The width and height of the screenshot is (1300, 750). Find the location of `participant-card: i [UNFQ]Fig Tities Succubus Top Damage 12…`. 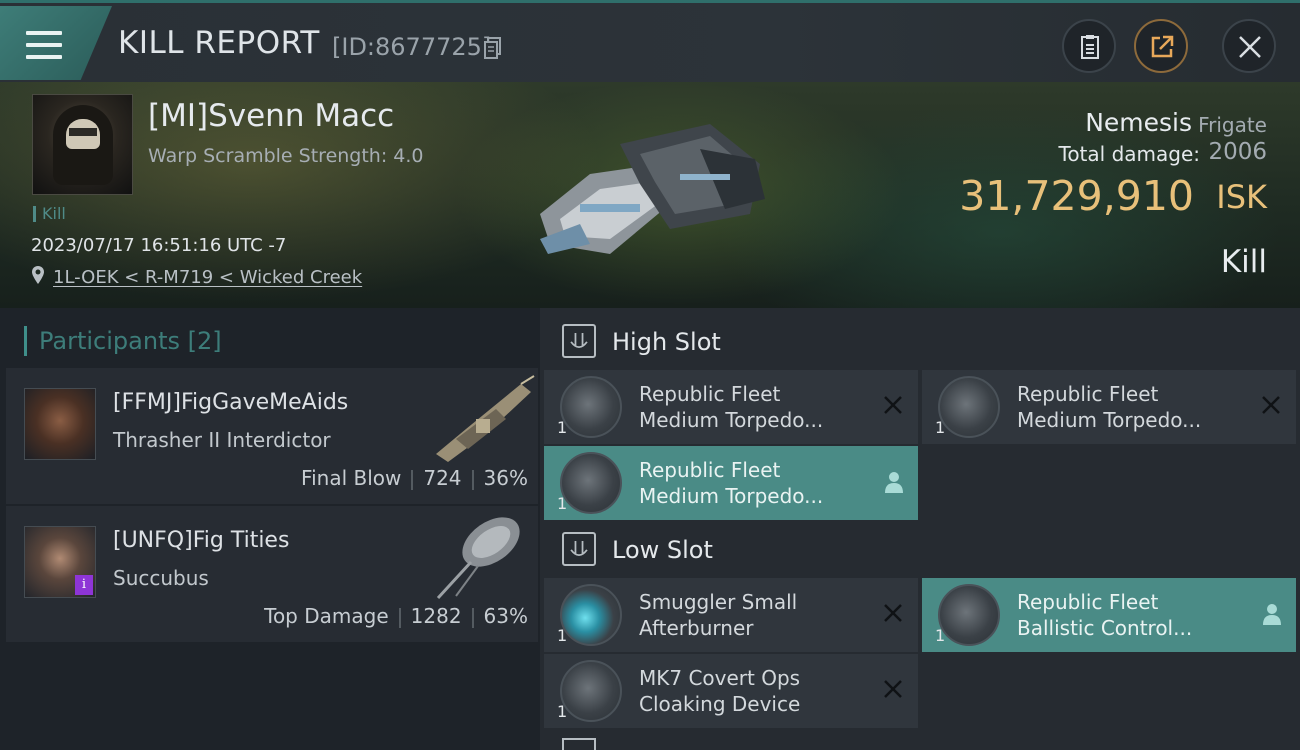

participant-card: i [UNFQ]Fig Tities Succubus Top Damage 12… is located at coordinates (272, 574).